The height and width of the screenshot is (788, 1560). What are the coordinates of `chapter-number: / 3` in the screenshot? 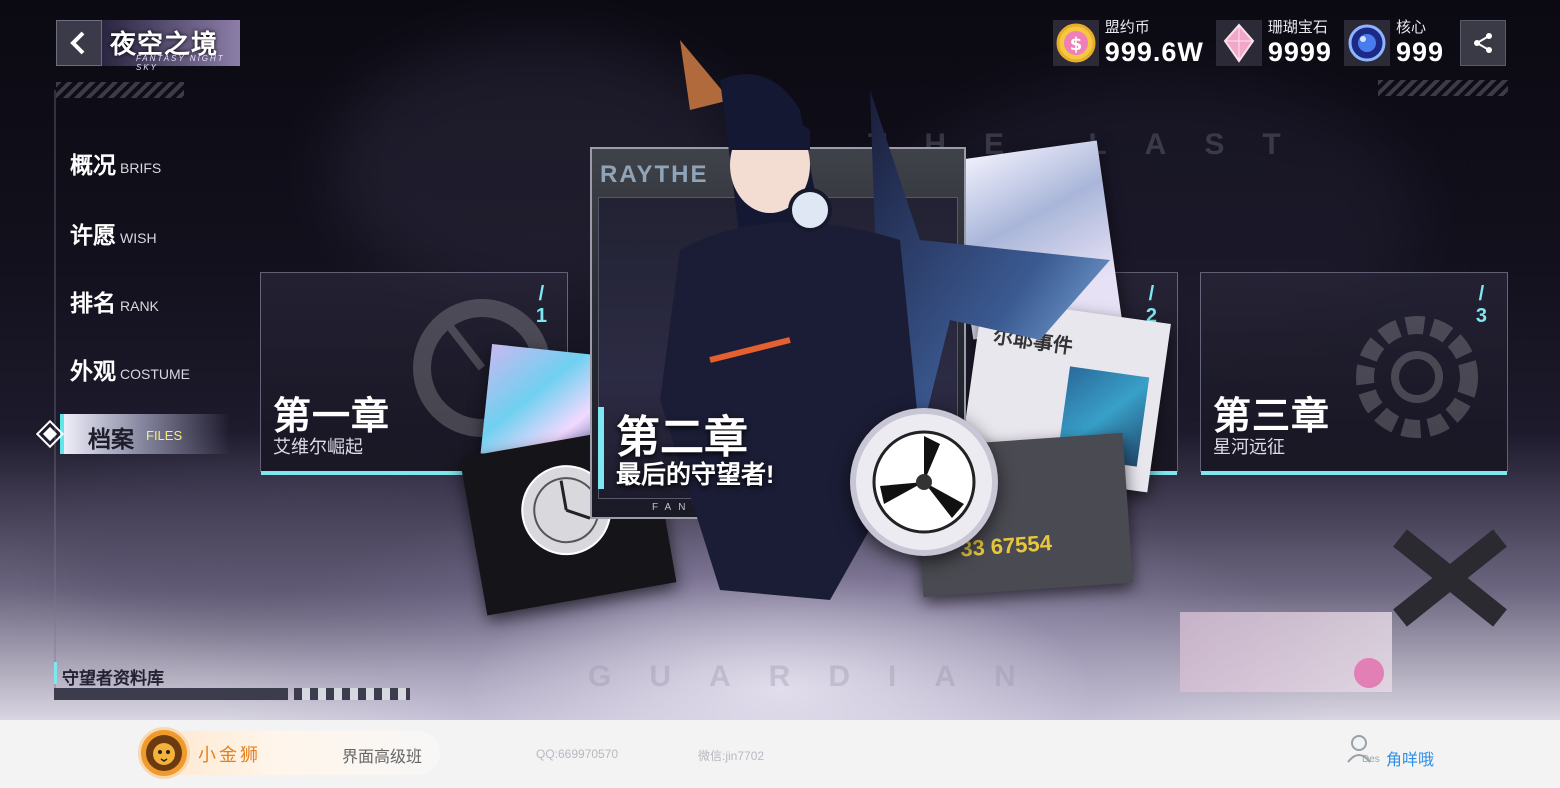 It's located at (1481, 305).